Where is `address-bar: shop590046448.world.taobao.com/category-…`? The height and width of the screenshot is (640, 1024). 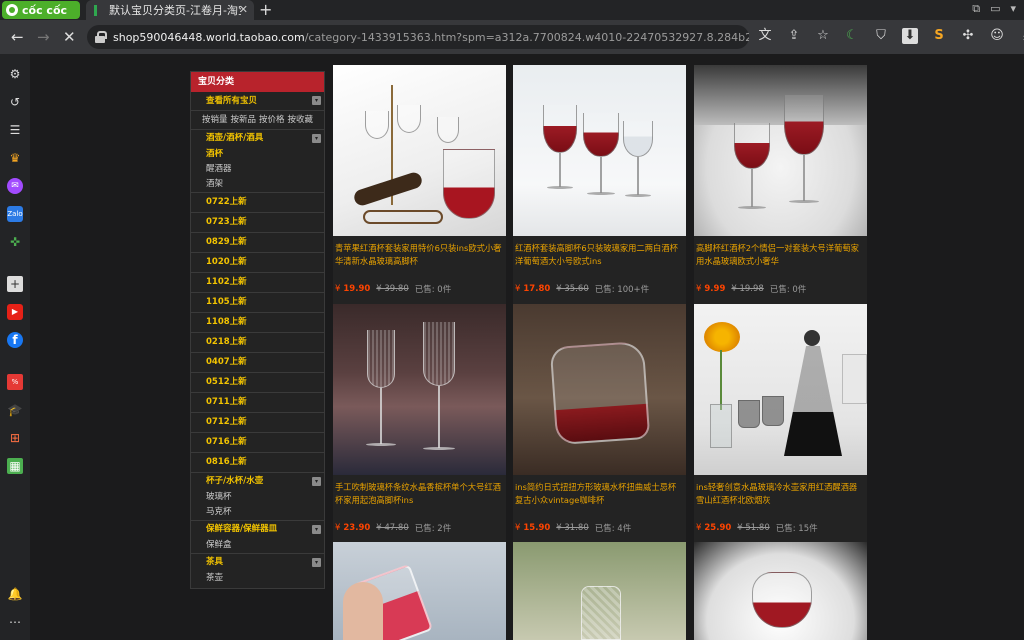
address-bar: shop590046448.world.taobao.com/category-… is located at coordinates (418, 37).